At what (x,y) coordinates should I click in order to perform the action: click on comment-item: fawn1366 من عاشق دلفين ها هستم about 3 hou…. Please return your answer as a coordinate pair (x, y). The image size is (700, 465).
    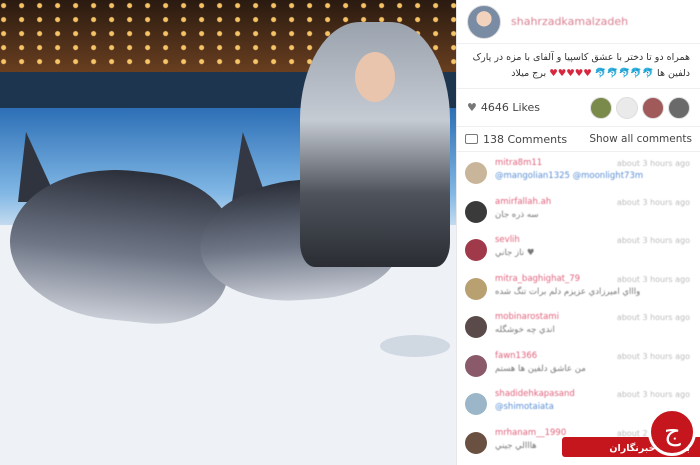
    Looking at the image, I should click on (578, 366).